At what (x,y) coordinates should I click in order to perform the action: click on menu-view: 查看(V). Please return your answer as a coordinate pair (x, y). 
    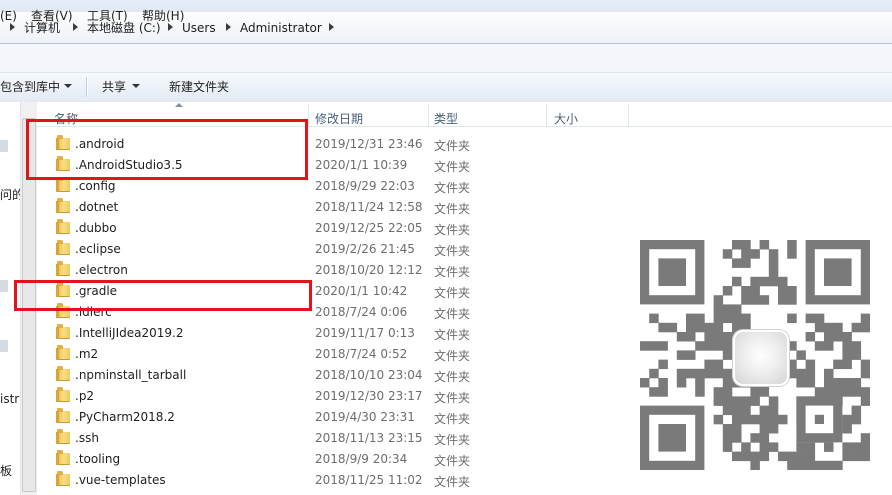
    Looking at the image, I should click on (52, 16).